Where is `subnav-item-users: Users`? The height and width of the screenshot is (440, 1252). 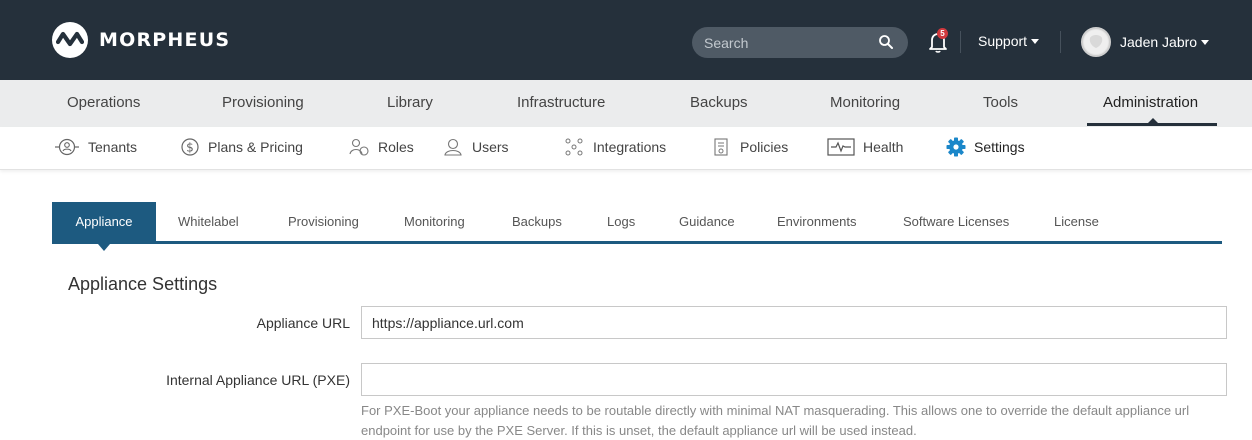 subnav-item-users: Users is located at coordinates (475, 147).